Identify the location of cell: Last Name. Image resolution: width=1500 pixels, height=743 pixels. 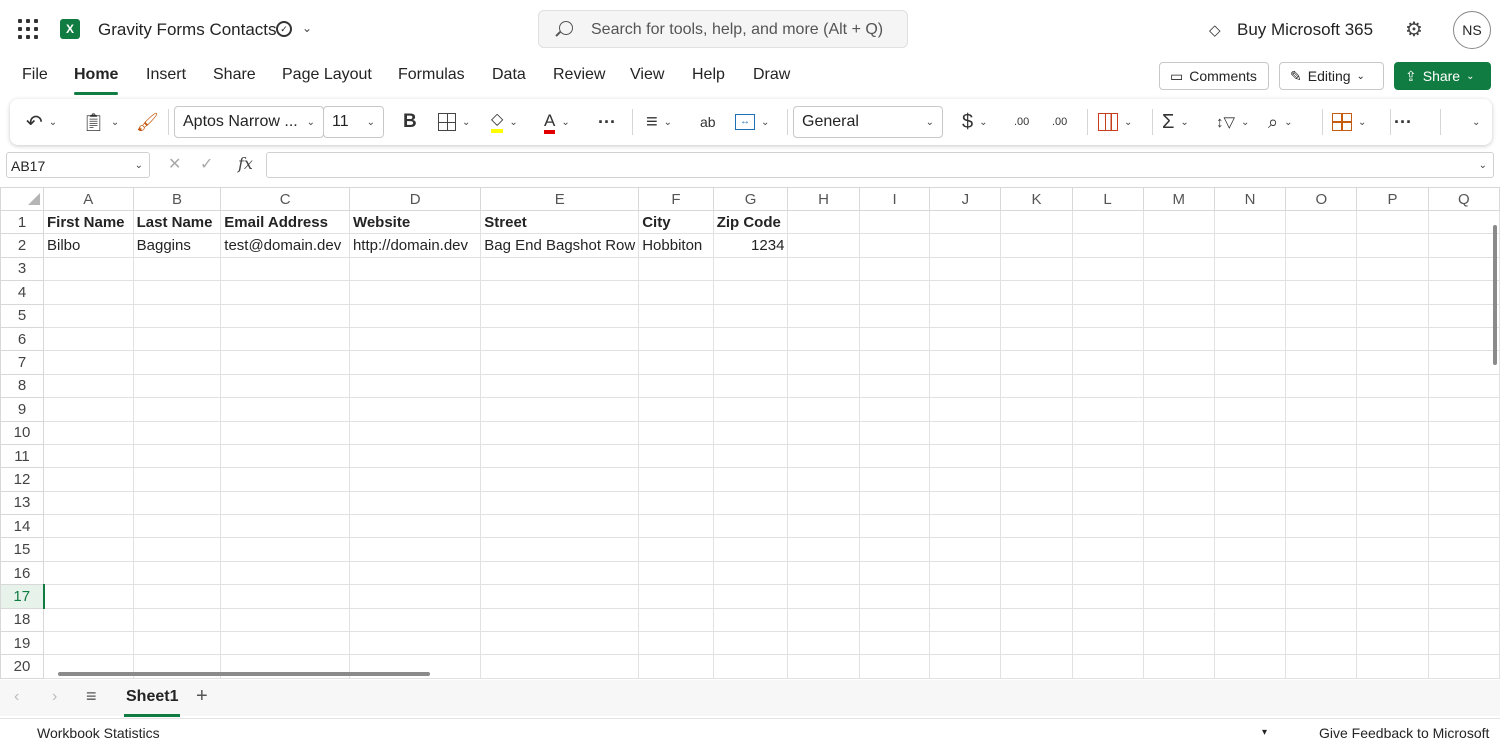
(177, 222).